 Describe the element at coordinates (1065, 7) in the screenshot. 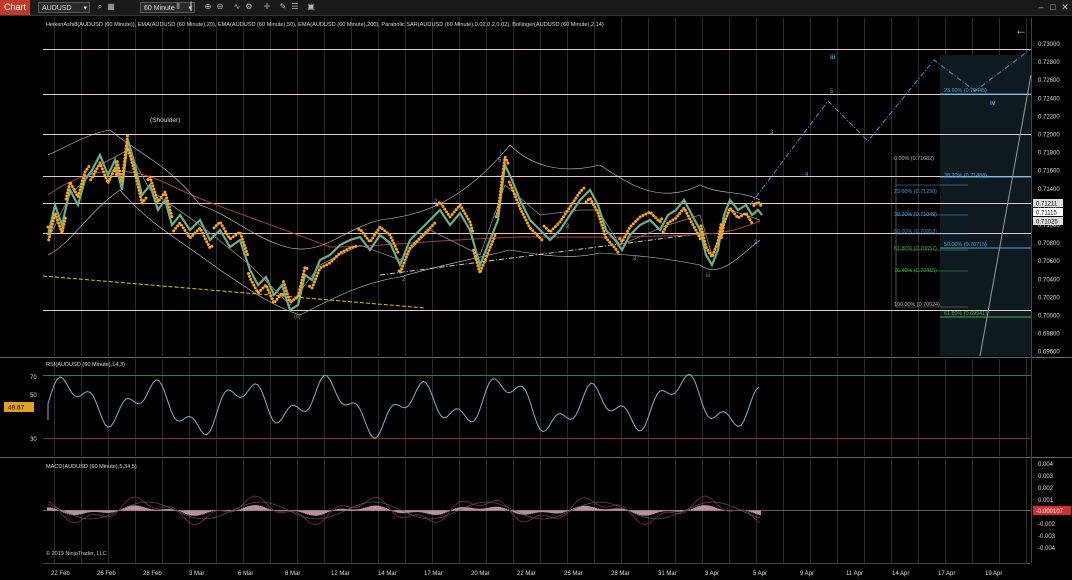

I see `close-icon: ✕` at that location.